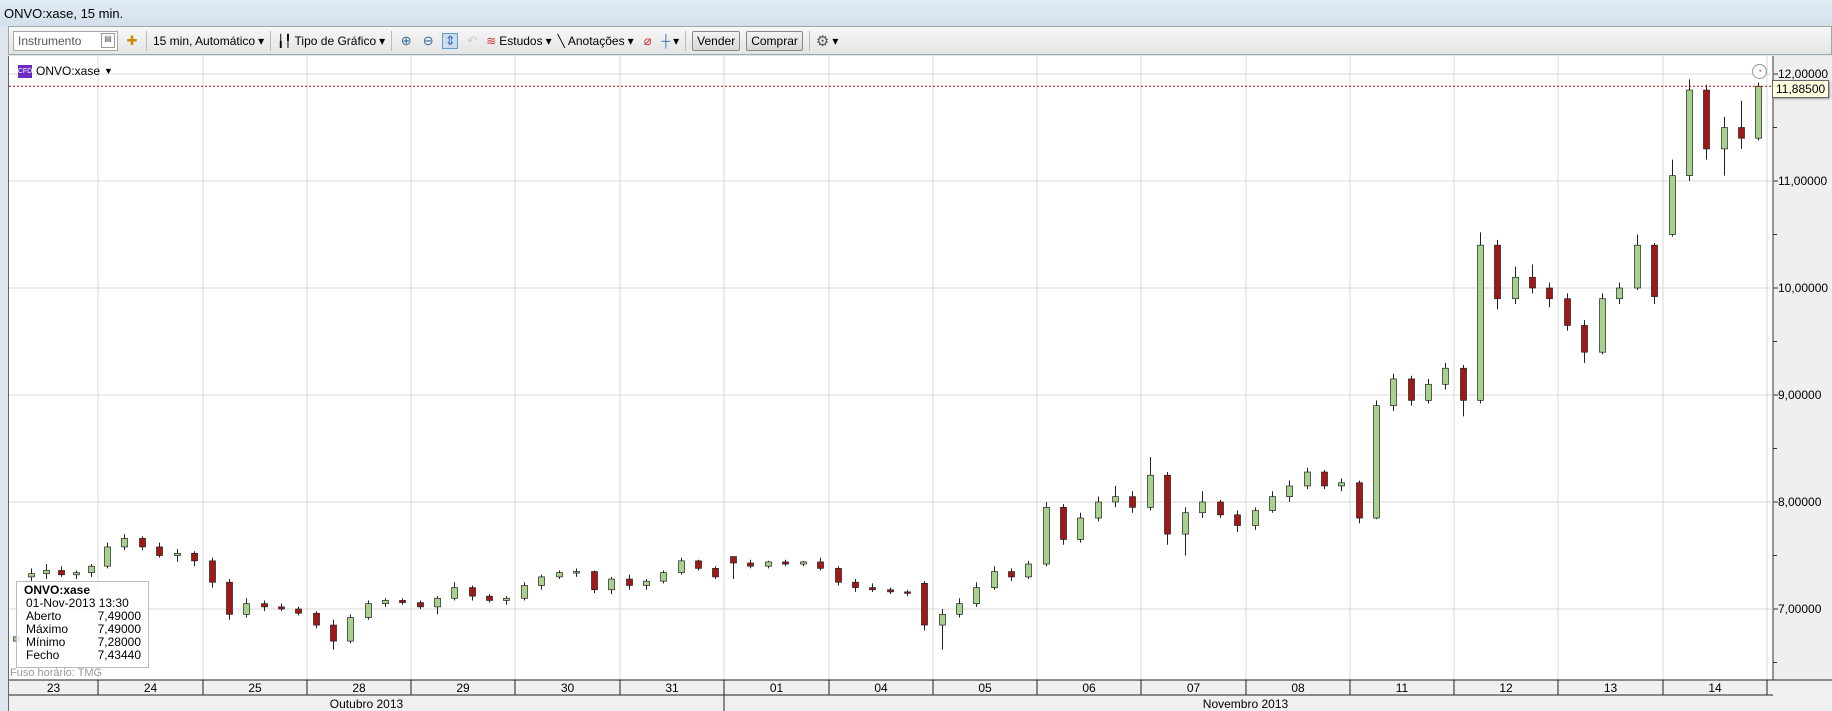 The image size is (1832, 711). I want to click on symbol-selector: CFD ONVO:xase ▼, so click(65, 71).